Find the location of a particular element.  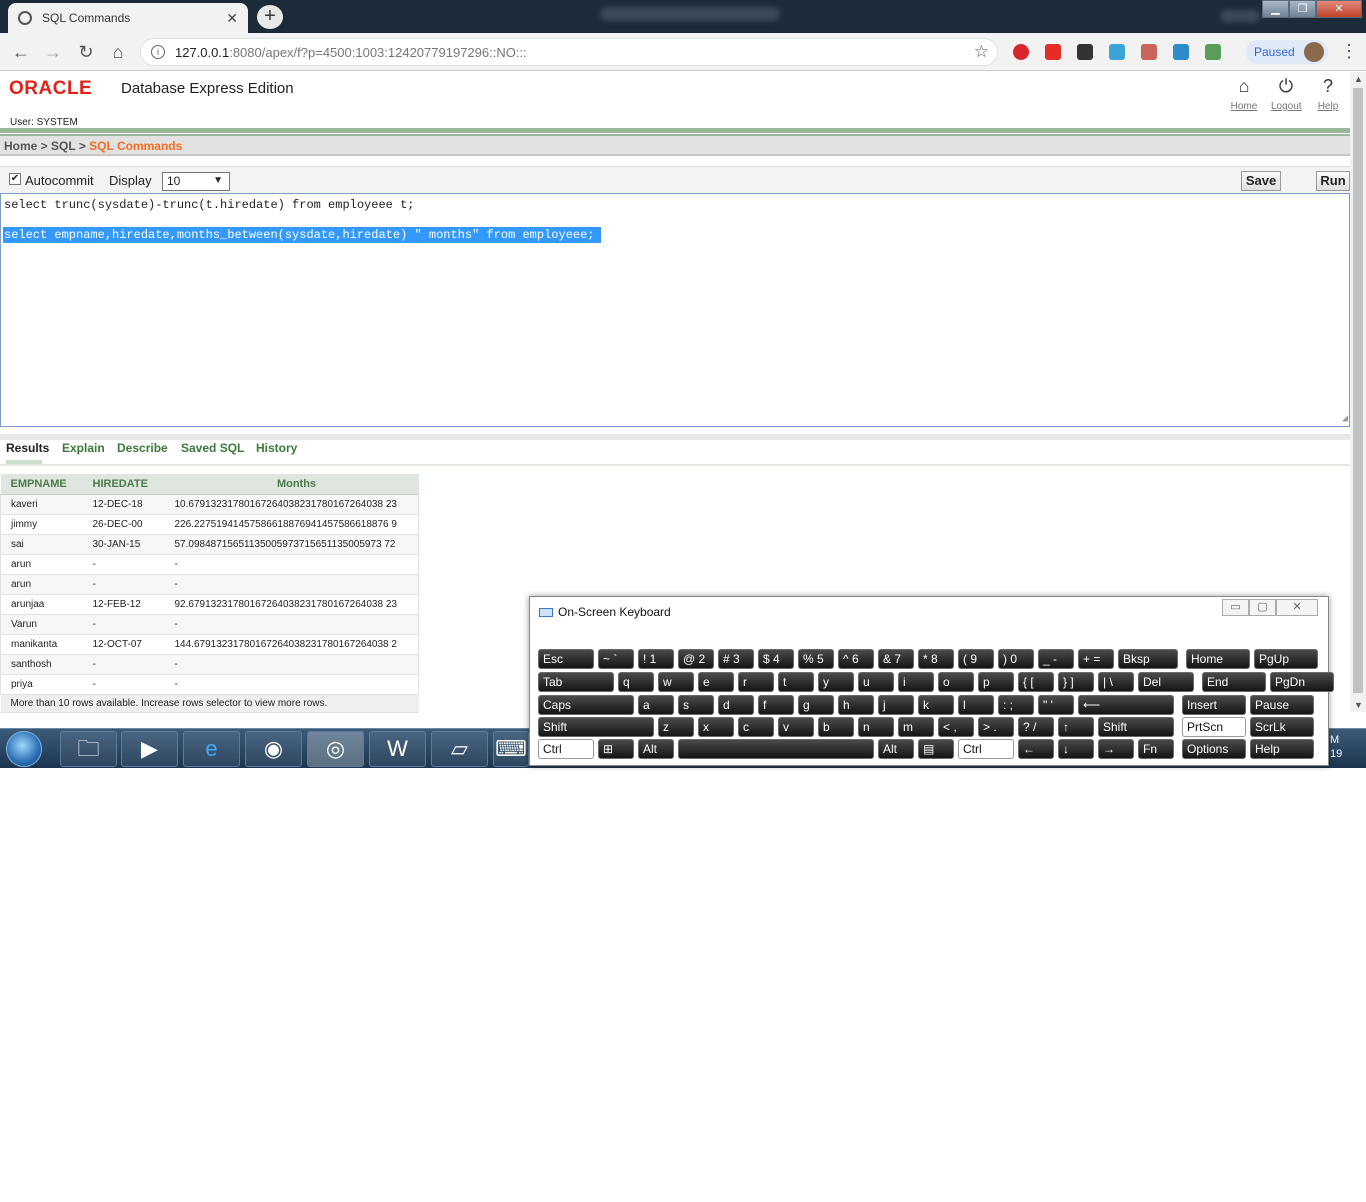

key: Pause is located at coordinates (1282, 705).